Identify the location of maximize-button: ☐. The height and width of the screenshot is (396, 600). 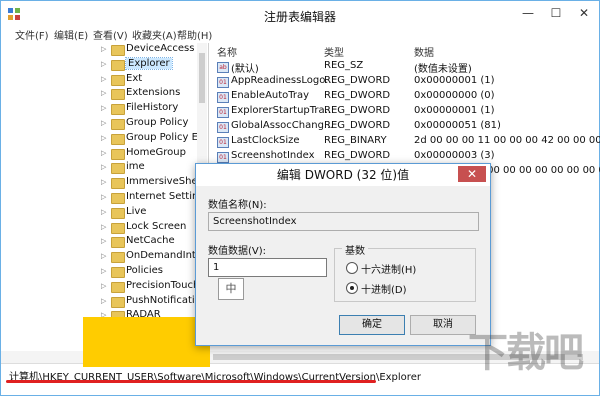
(556, 13).